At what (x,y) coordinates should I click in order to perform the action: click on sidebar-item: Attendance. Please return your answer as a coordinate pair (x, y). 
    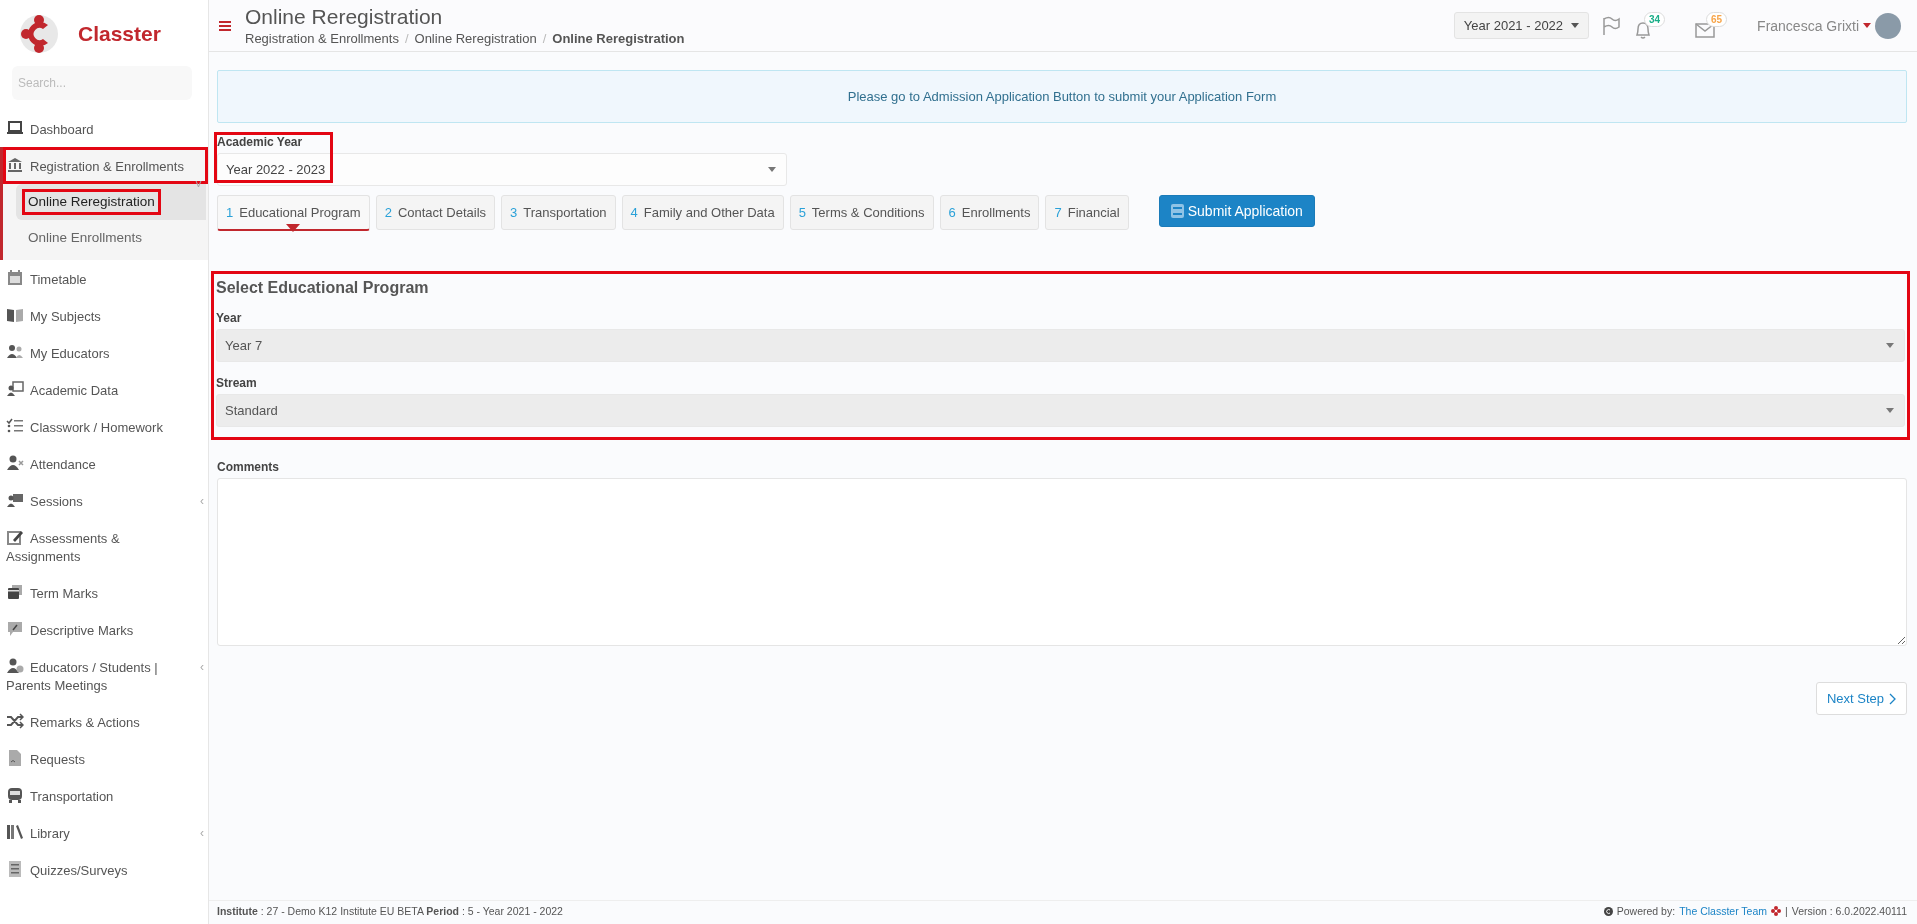
    Looking at the image, I should click on (104, 463).